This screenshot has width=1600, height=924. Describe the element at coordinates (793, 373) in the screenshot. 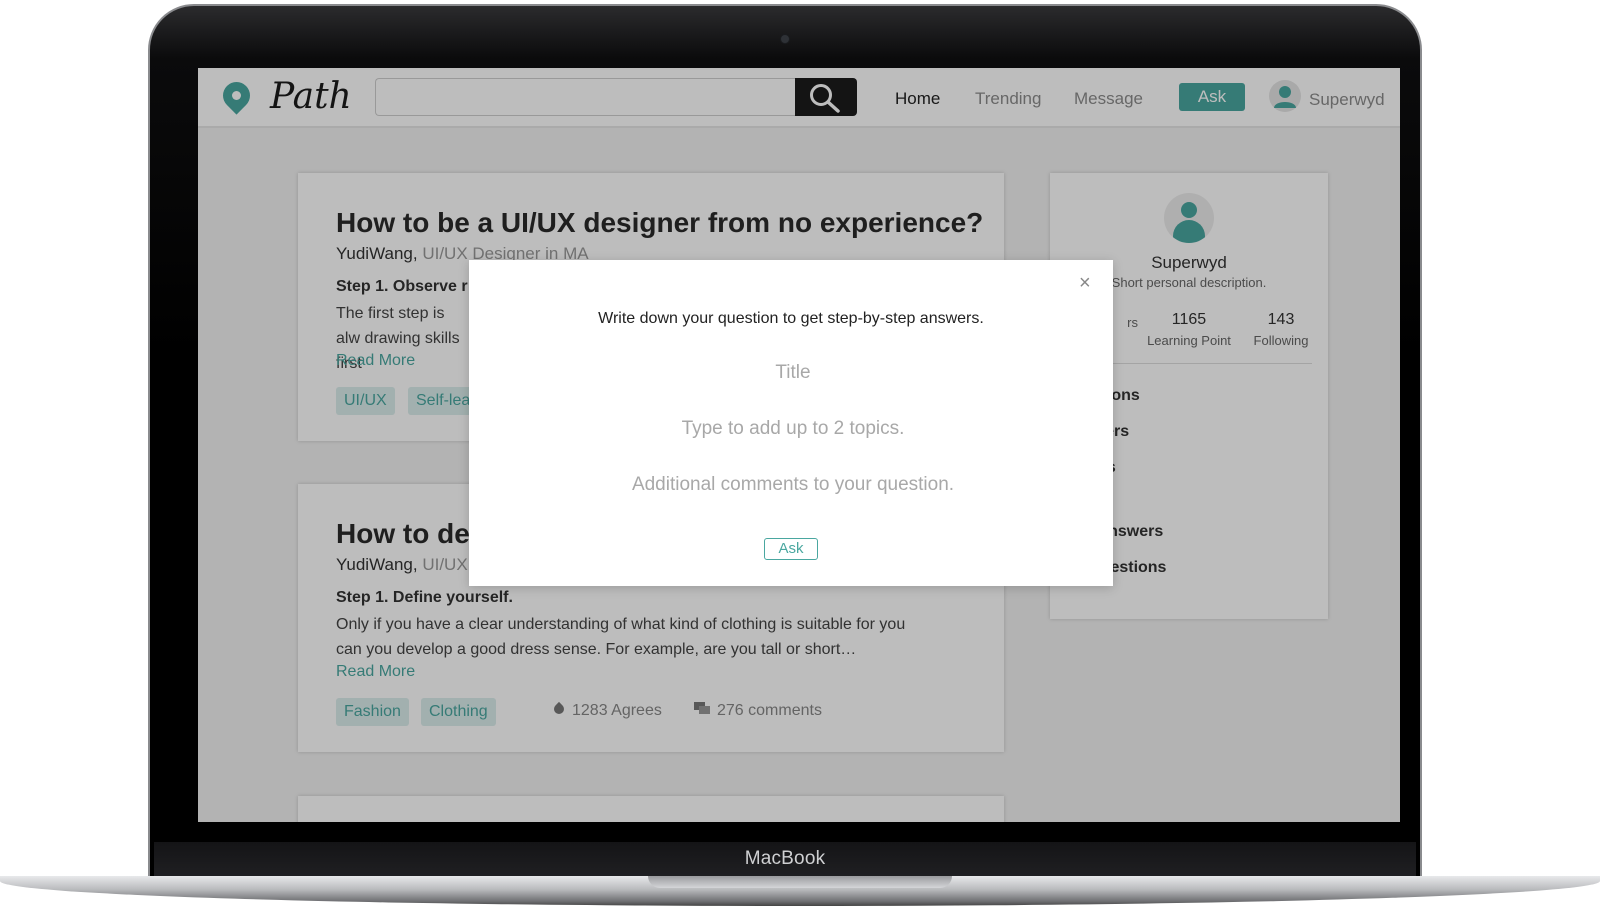

I see `question-title-input` at that location.